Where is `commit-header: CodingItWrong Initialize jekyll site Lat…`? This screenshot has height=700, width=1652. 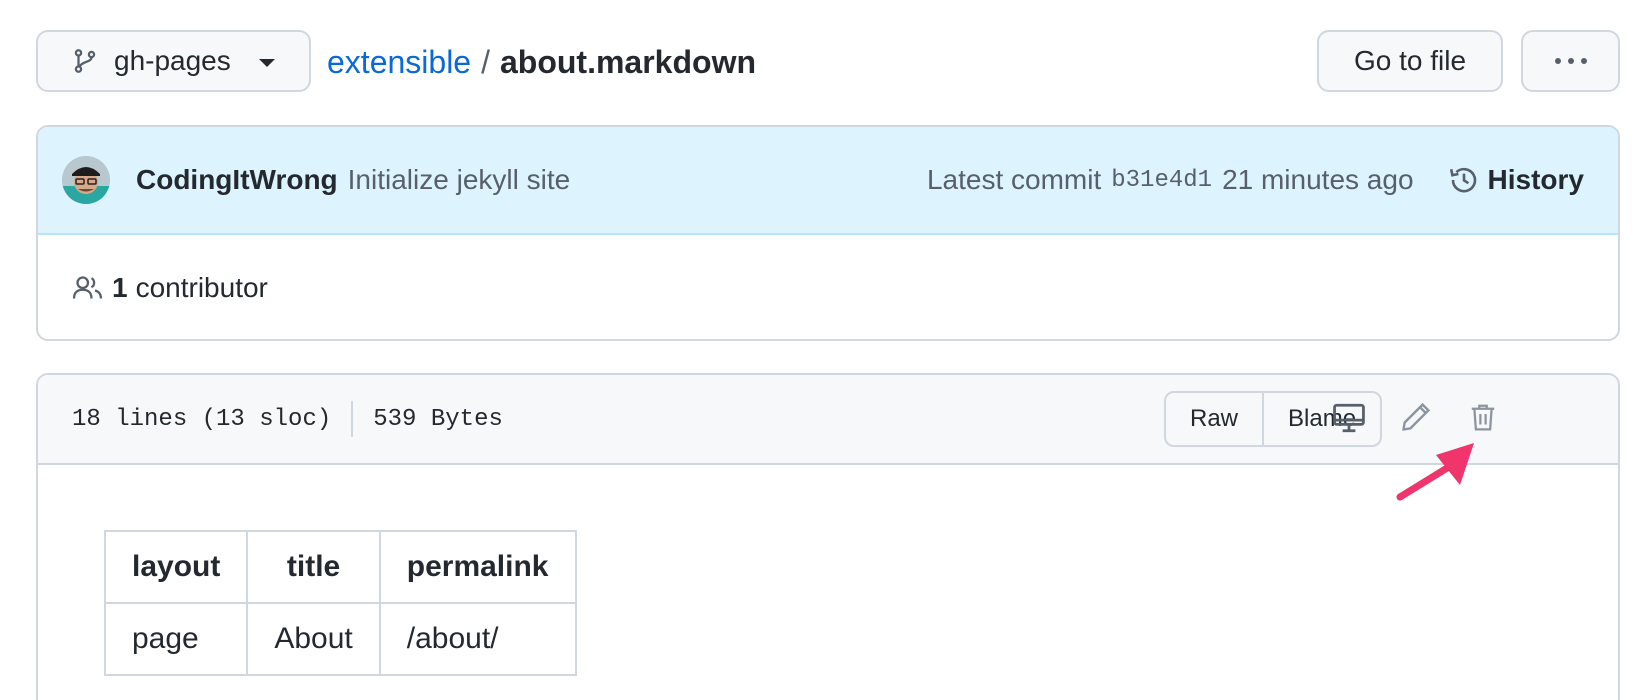 commit-header: CodingItWrong Initialize jekyll site Lat… is located at coordinates (828, 181).